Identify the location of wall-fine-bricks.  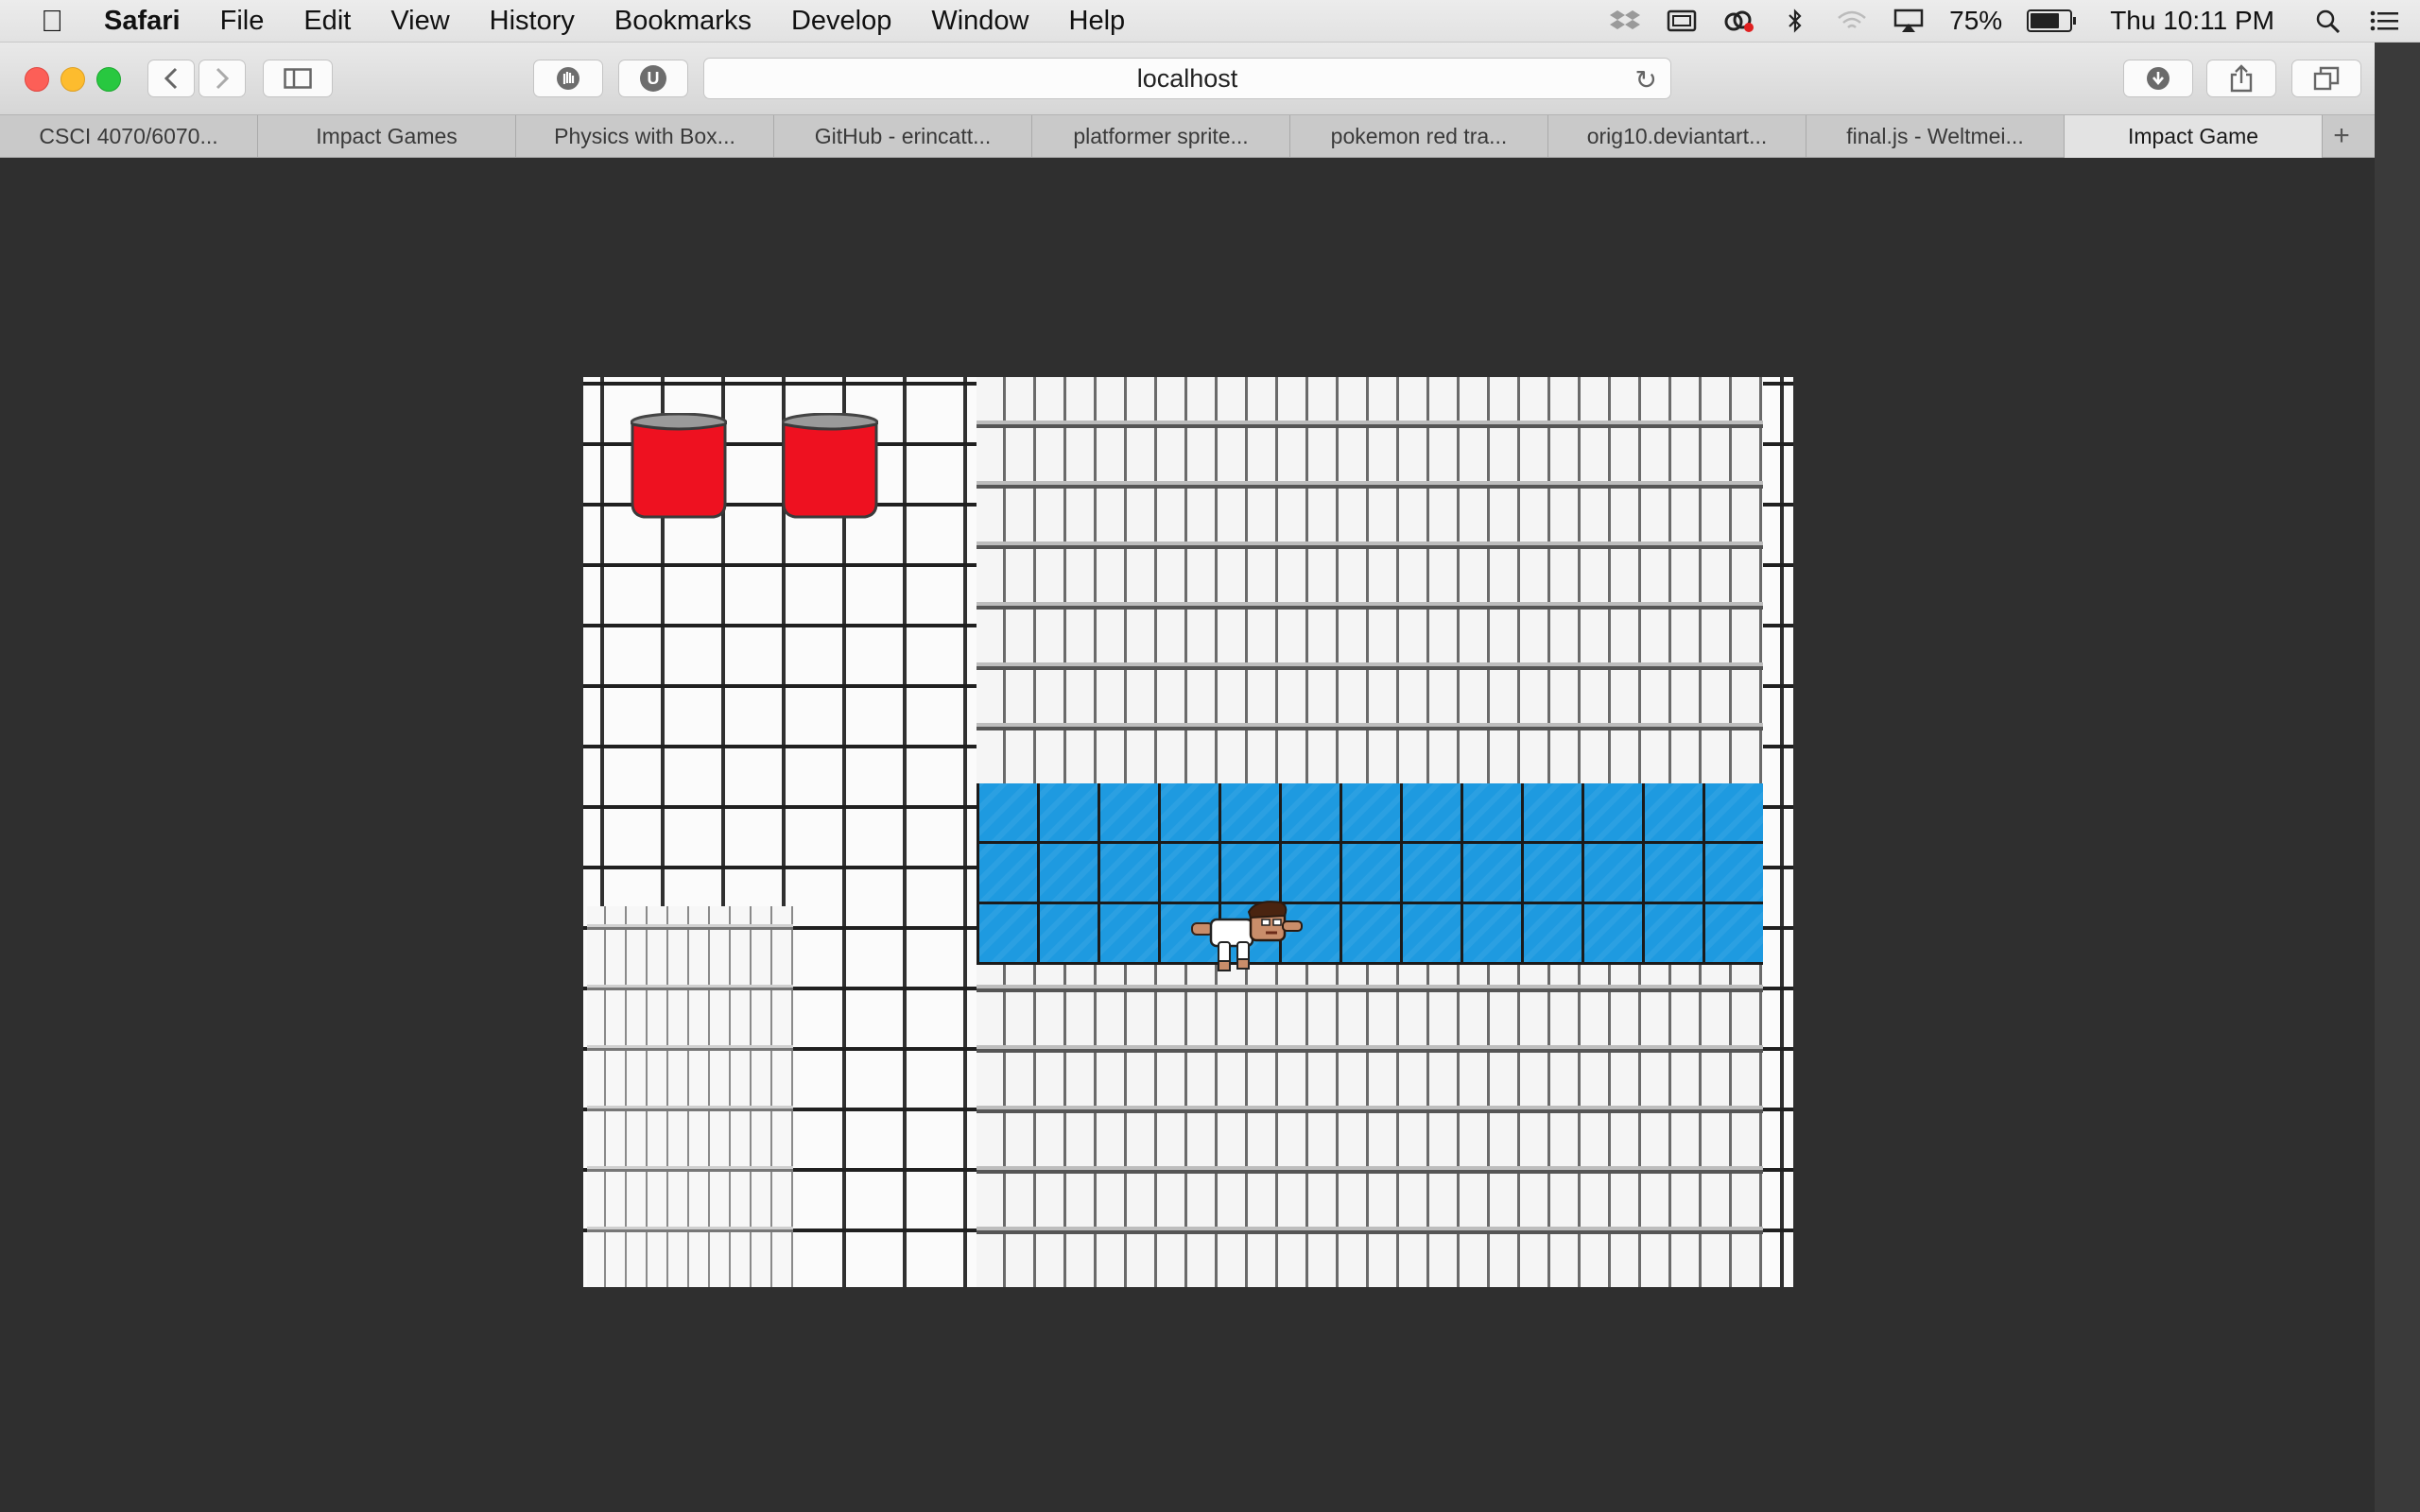
(690, 1096).